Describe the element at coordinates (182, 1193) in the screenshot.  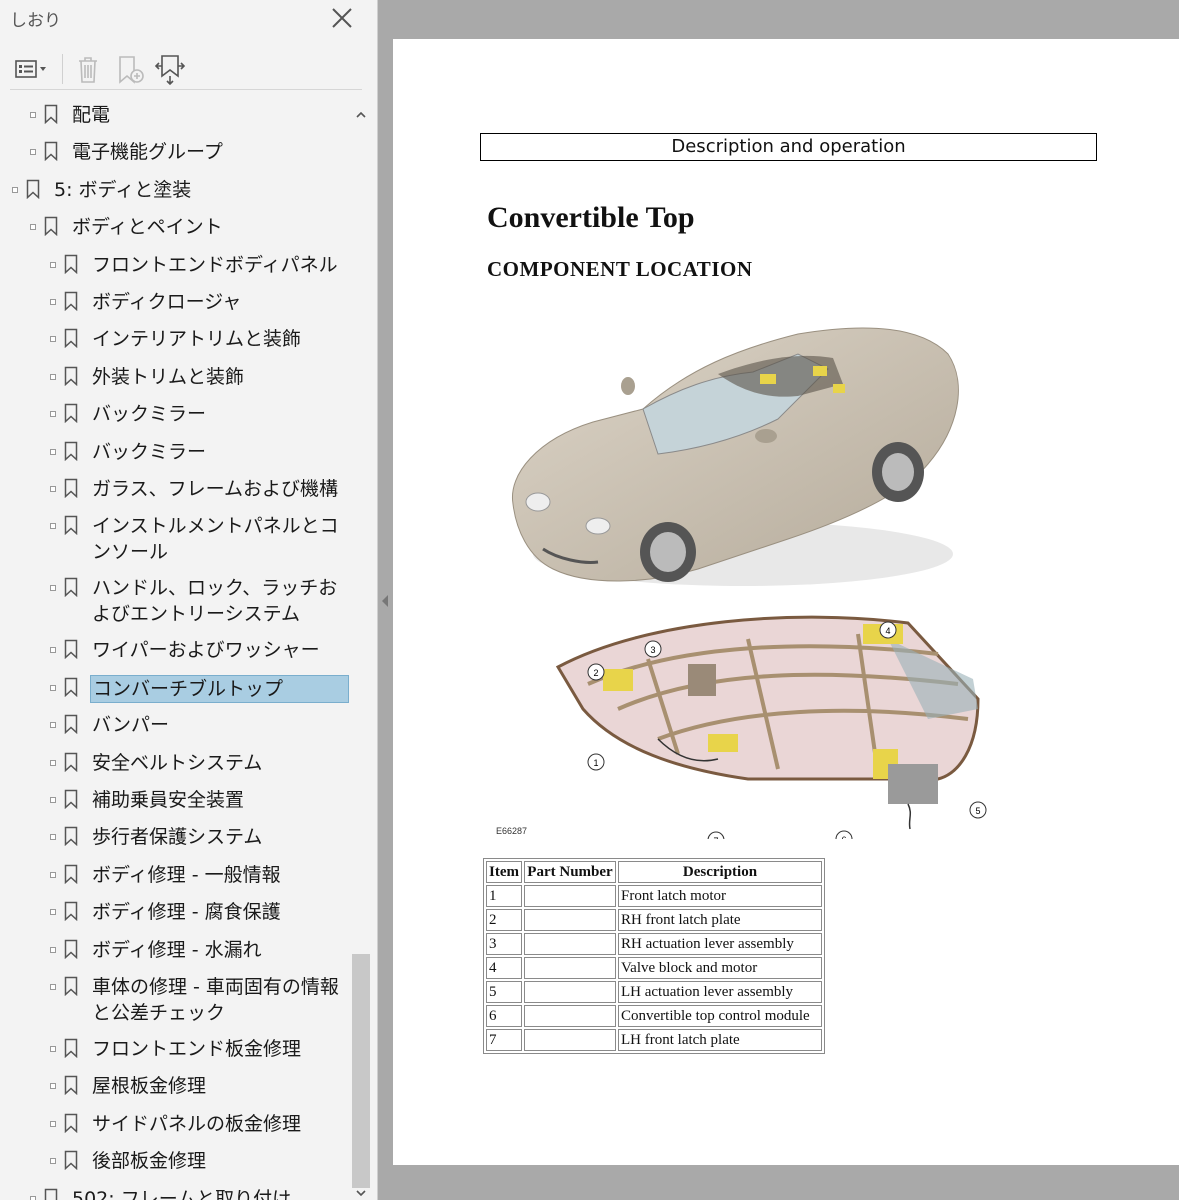
I see `bookmark-label: 502: フレームと取り付け` at that location.